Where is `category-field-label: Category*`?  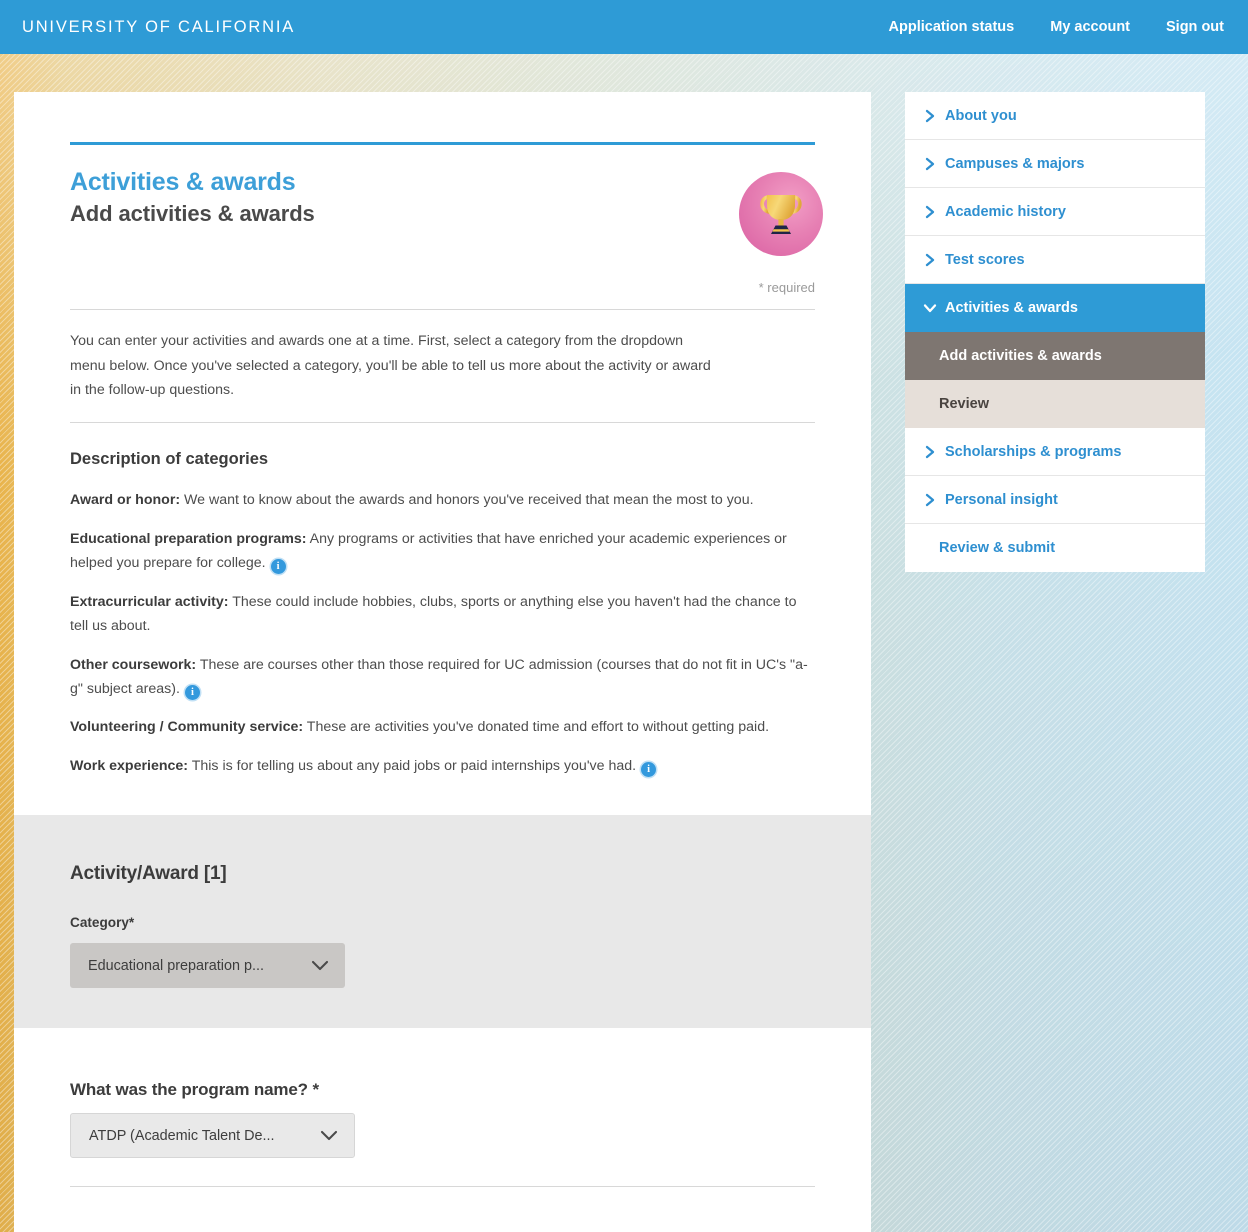
category-field-label: Category* is located at coordinates (102, 923).